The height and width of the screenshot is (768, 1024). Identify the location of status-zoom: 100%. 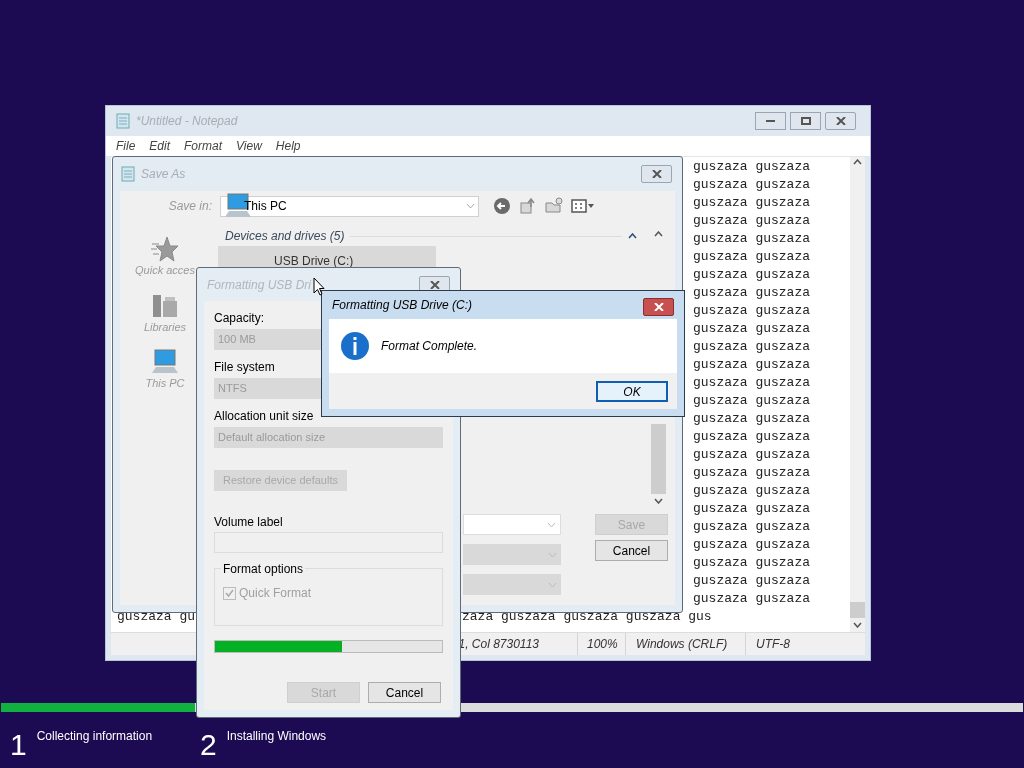
(602, 644).